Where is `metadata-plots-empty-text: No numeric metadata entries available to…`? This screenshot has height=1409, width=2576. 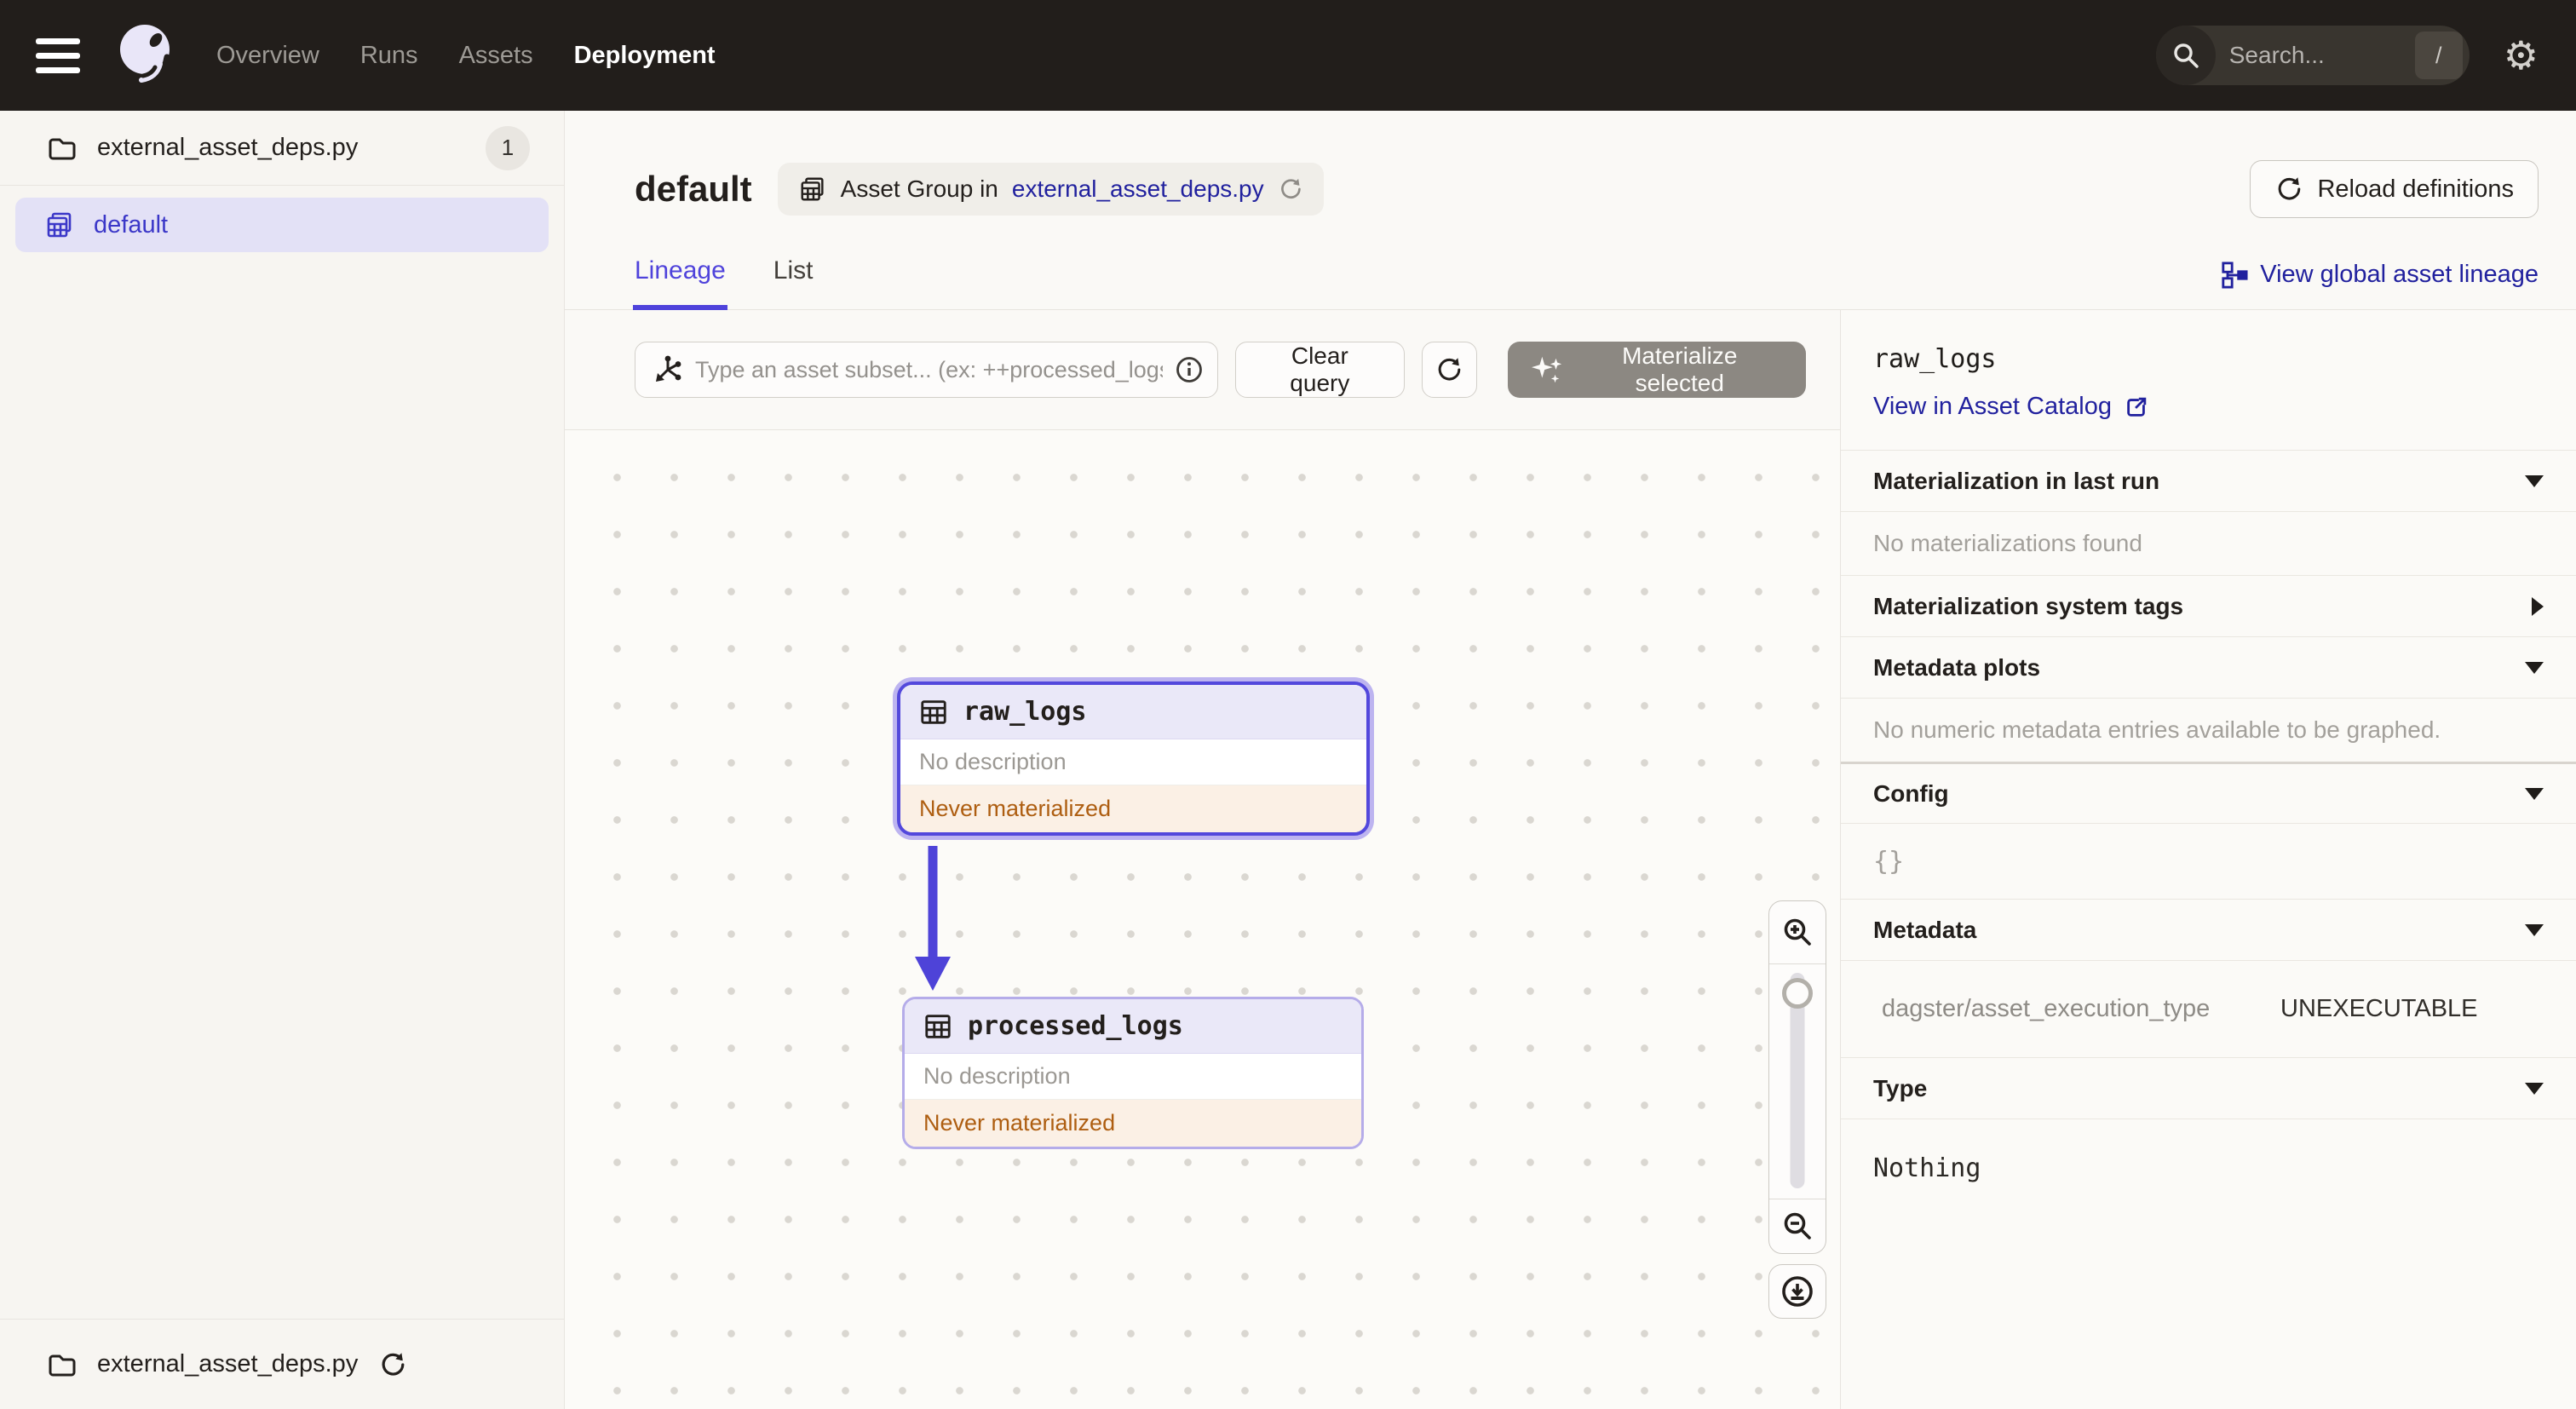 metadata-plots-empty-text: No numeric metadata entries available to… is located at coordinates (2157, 729).